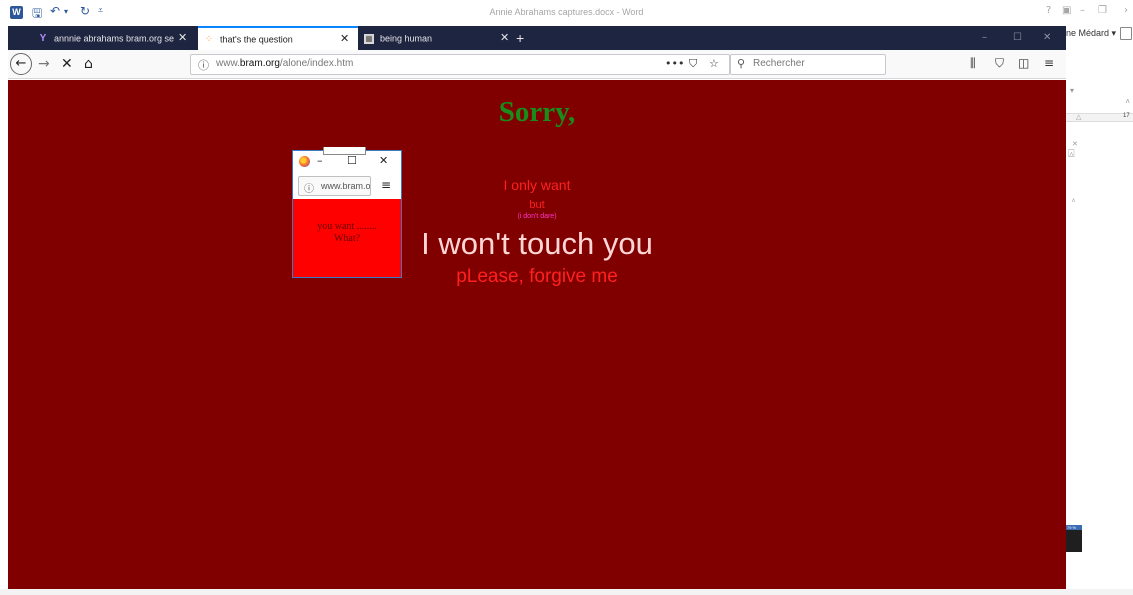 This screenshot has height=595, width=1133. What do you see at coordinates (1072, 527) in the screenshot?
I see `word-zoom-level: 79 %` at bounding box center [1072, 527].